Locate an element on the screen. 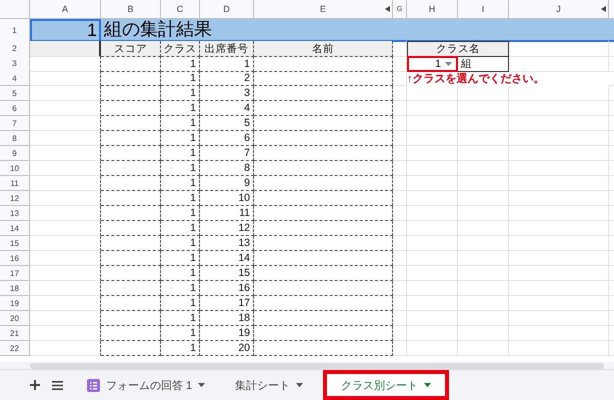  table-cell: 6 is located at coordinates (227, 138).